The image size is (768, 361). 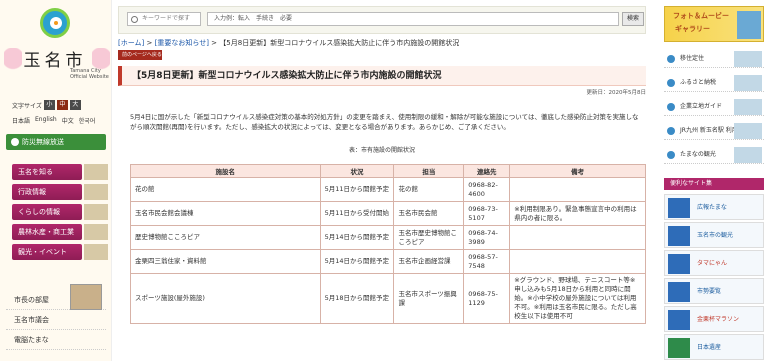 What do you see at coordinates (616, 93) in the screenshot?
I see `updated-date: 更新日：2020年5月8日` at bounding box center [616, 93].